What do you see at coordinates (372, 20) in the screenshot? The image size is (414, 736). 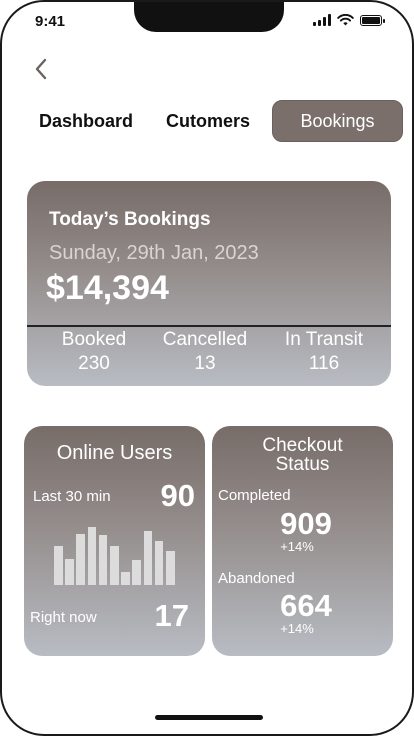 I see `battery-icon` at bounding box center [372, 20].